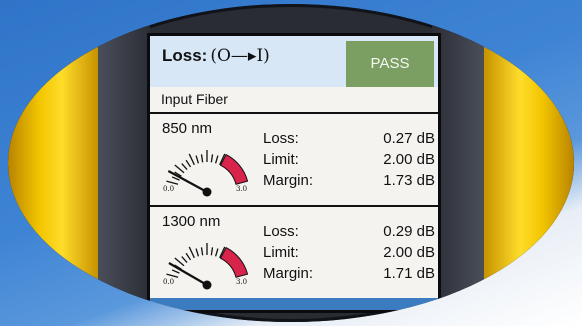  I want to click on title-label: Loss:, so click(185, 55).